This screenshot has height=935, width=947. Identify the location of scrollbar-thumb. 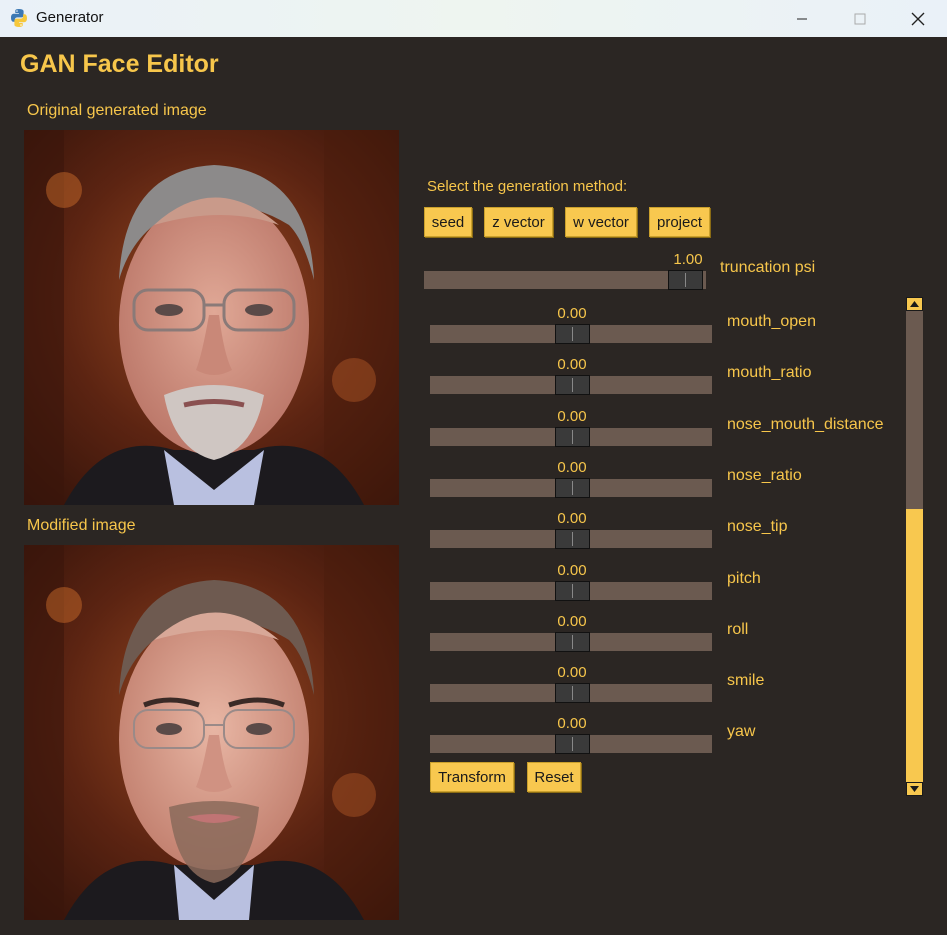
(914, 645).